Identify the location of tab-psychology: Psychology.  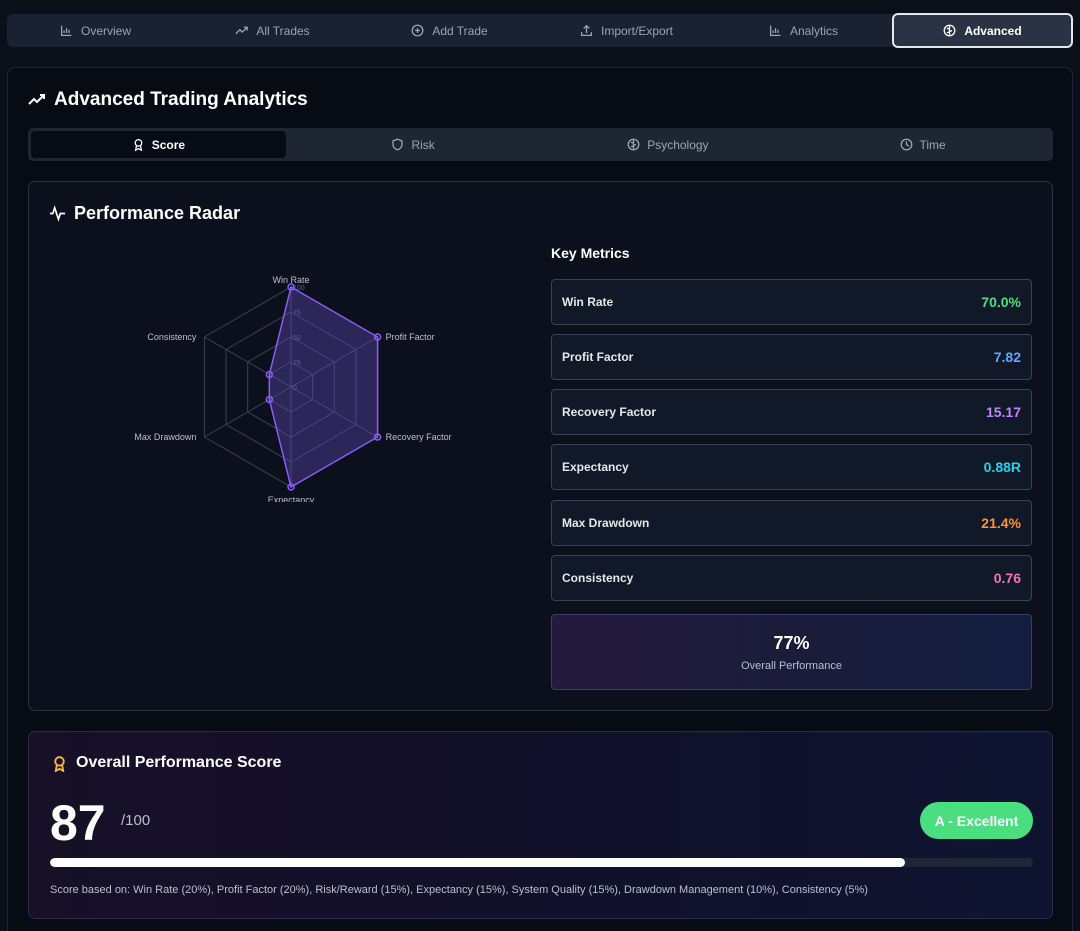
(668, 144).